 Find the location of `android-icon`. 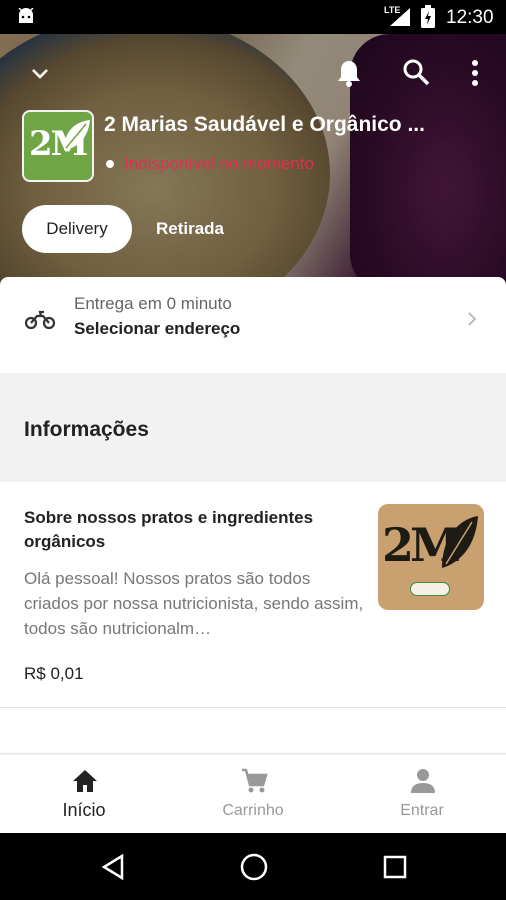

android-icon is located at coordinates (26, 15).